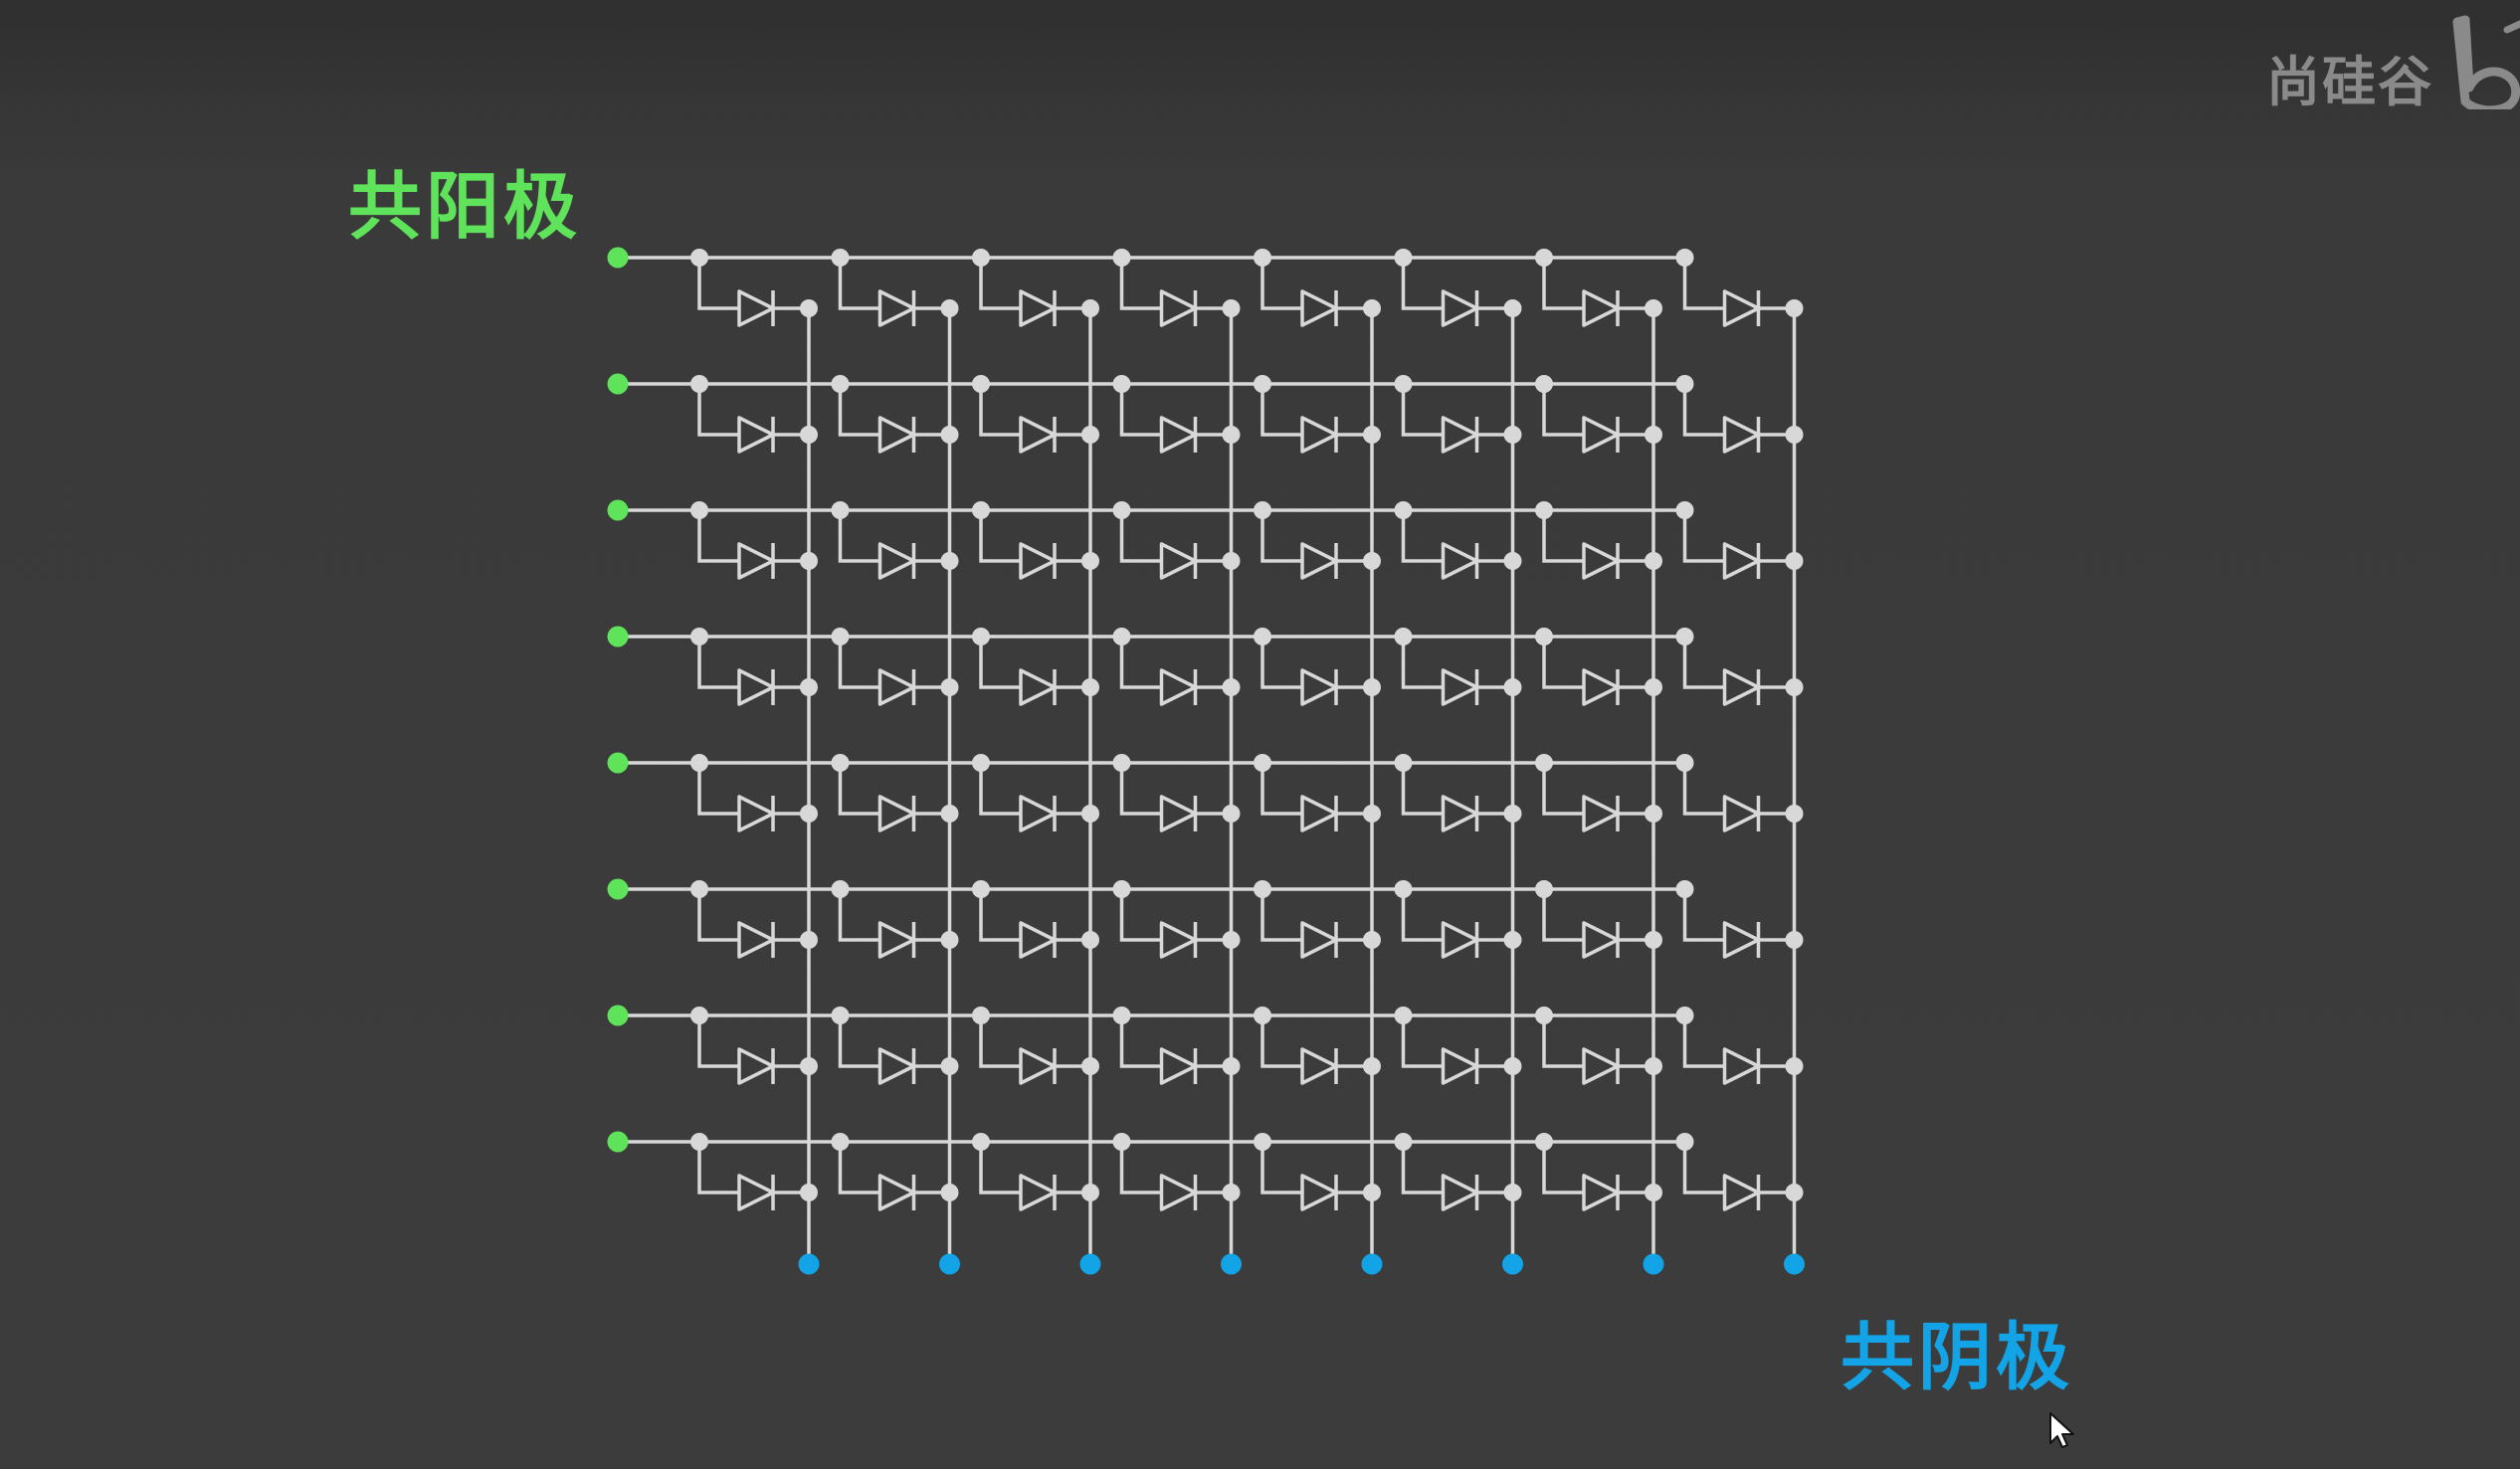 The image size is (2520, 1469). What do you see at coordinates (2349, 82) in the screenshot?
I see `watermark-text: 尚硅谷` at bounding box center [2349, 82].